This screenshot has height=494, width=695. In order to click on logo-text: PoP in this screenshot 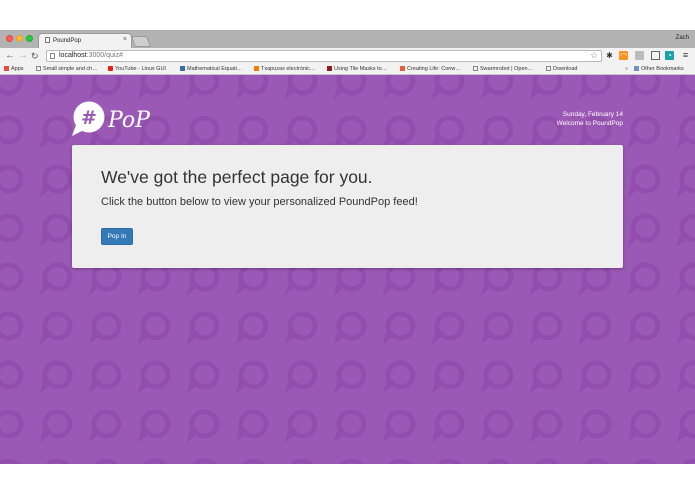, I will do `click(129, 120)`.